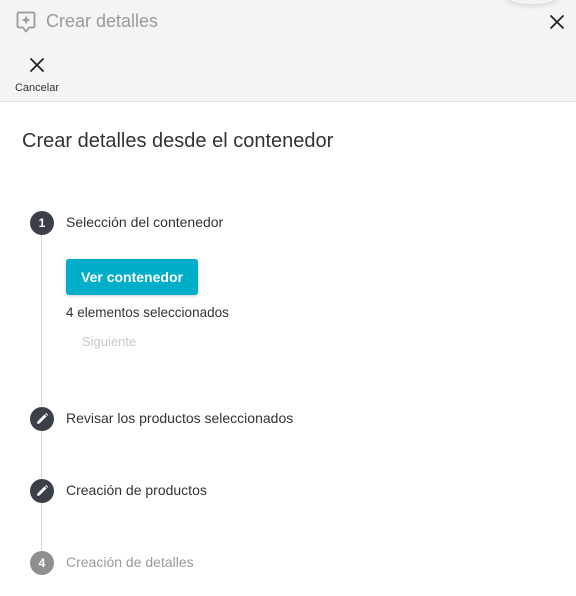 The width and height of the screenshot is (576, 596). Describe the element at coordinates (132, 277) in the screenshot. I see `view-container-button: Ver contenedor` at that location.